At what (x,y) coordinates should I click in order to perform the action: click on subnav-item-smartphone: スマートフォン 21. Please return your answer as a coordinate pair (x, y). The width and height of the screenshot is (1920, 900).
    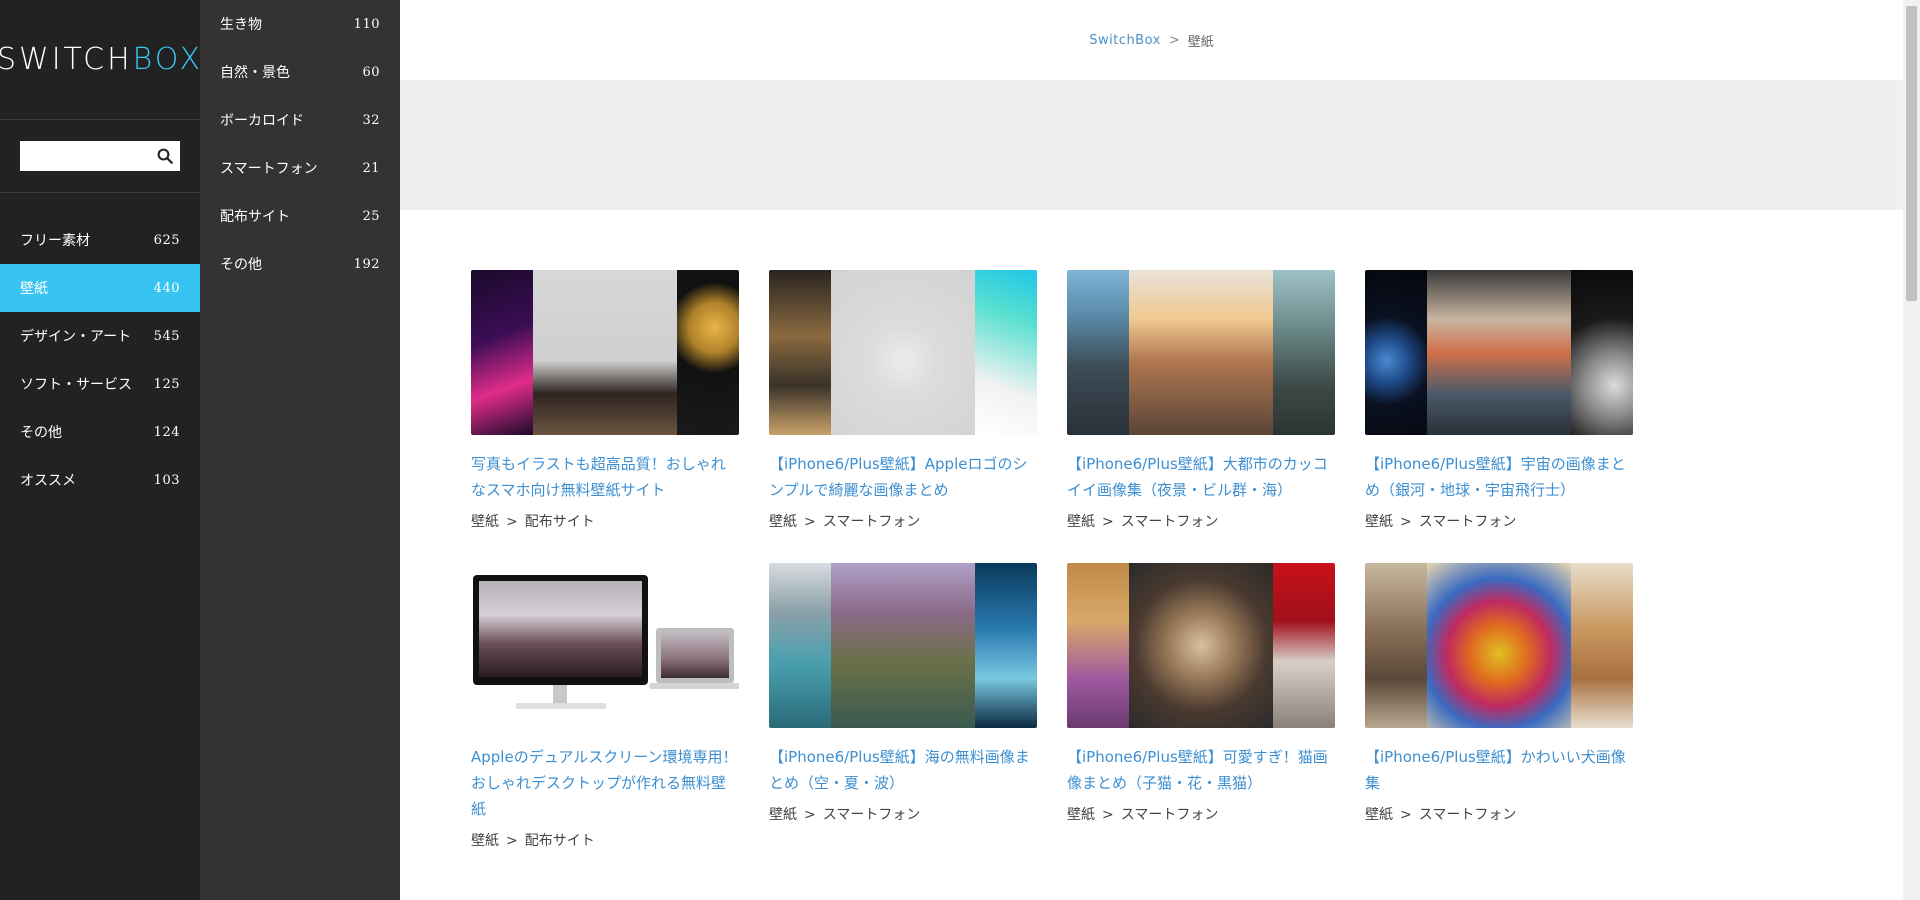
    Looking at the image, I should click on (300, 168).